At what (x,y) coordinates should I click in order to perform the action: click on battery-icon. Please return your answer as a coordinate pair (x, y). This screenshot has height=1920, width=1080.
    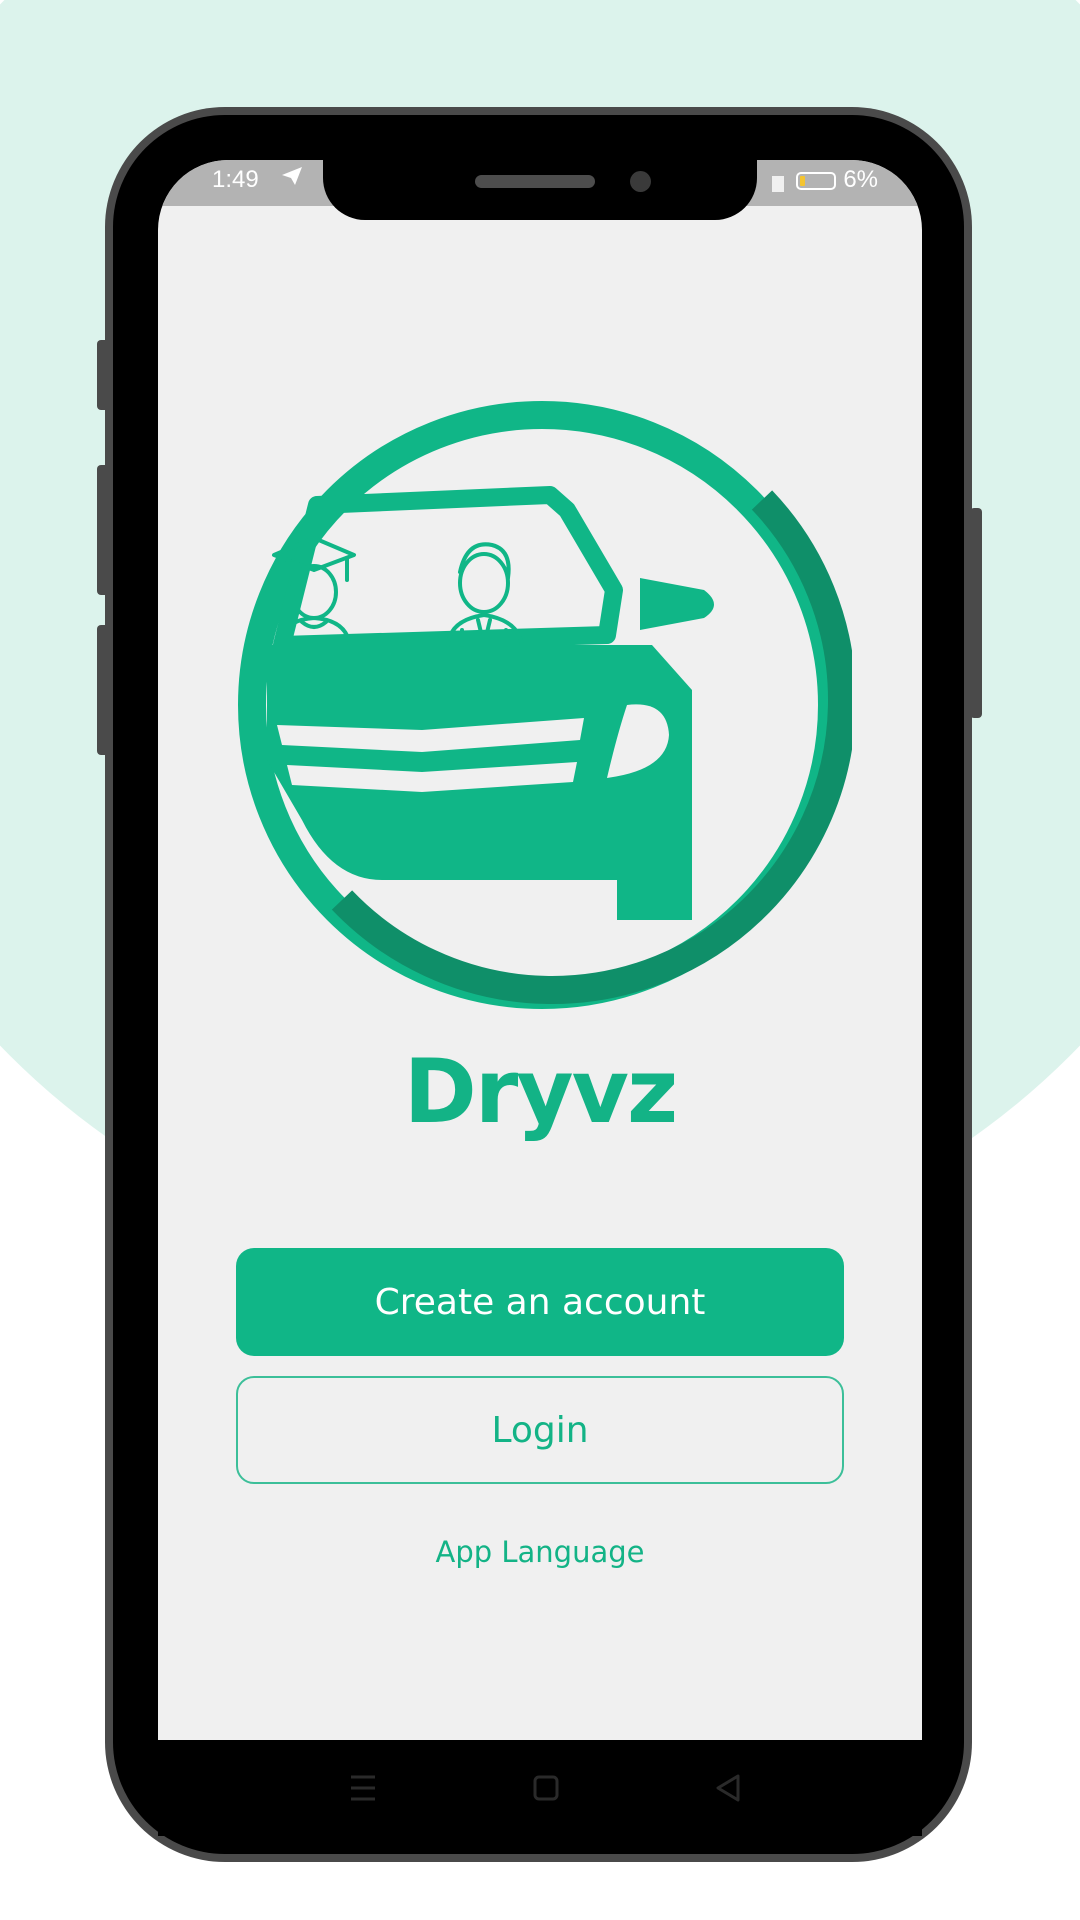
    Looking at the image, I should click on (816, 181).